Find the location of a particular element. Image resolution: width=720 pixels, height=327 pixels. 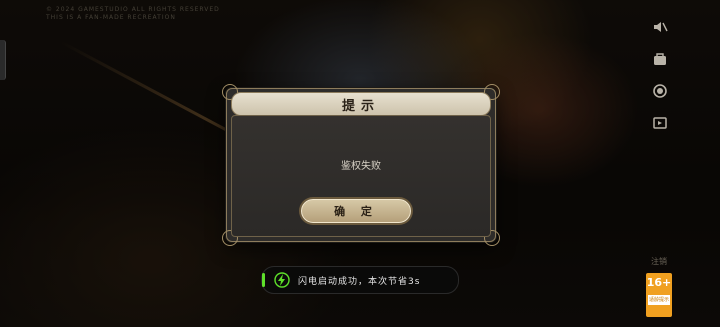

dialog-title-bar: 提示 is located at coordinates (361, 104).